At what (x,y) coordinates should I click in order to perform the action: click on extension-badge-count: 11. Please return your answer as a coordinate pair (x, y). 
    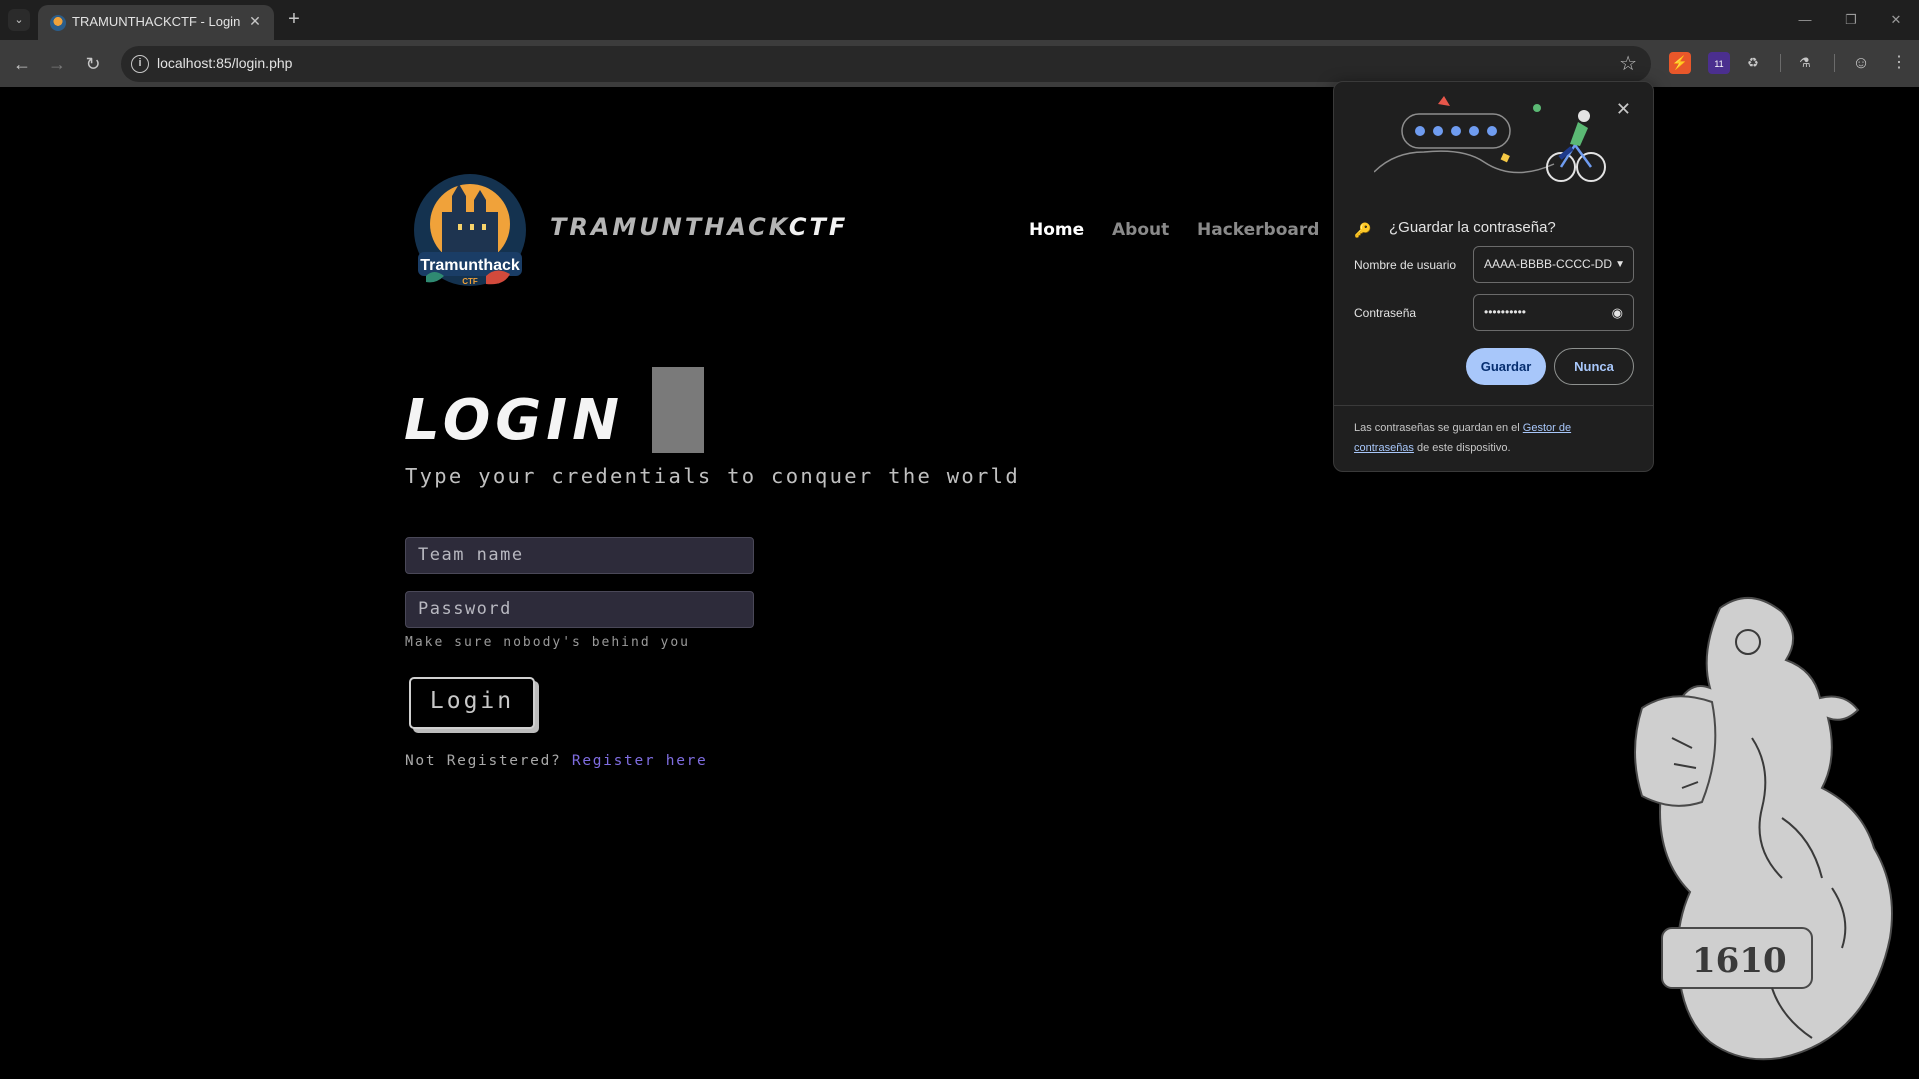
    Looking at the image, I should click on (1719, 64).